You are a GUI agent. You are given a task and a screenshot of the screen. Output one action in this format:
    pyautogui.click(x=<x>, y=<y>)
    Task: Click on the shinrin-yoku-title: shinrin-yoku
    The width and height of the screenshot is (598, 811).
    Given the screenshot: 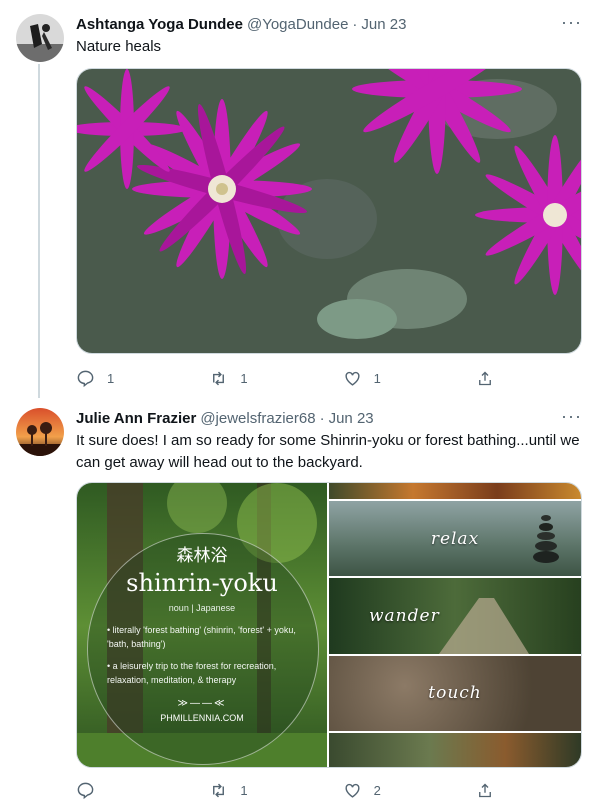 What is the action you would take?
    pyautogui.click(x=202, y=583)
    